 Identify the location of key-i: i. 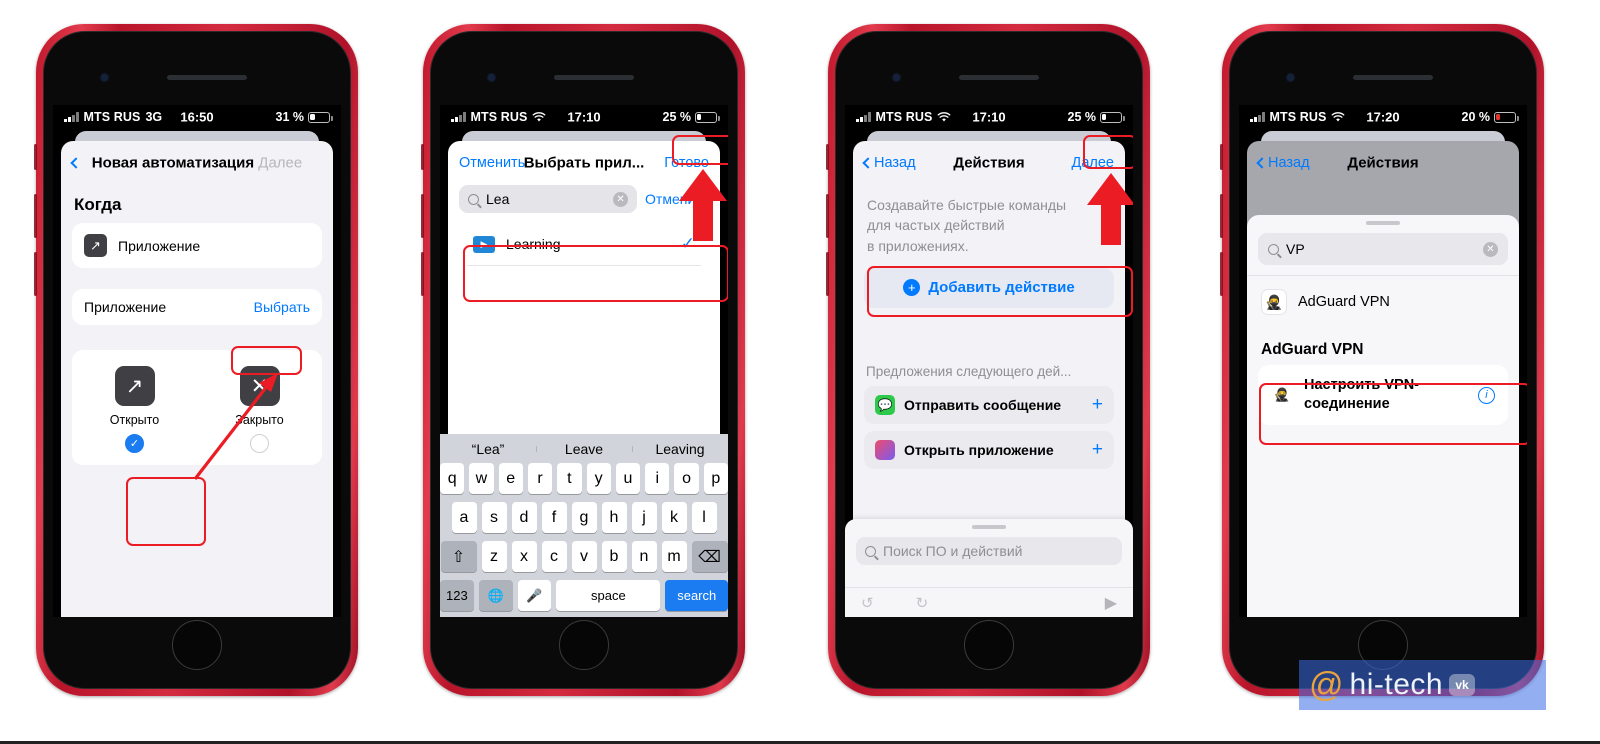
(657, 478).